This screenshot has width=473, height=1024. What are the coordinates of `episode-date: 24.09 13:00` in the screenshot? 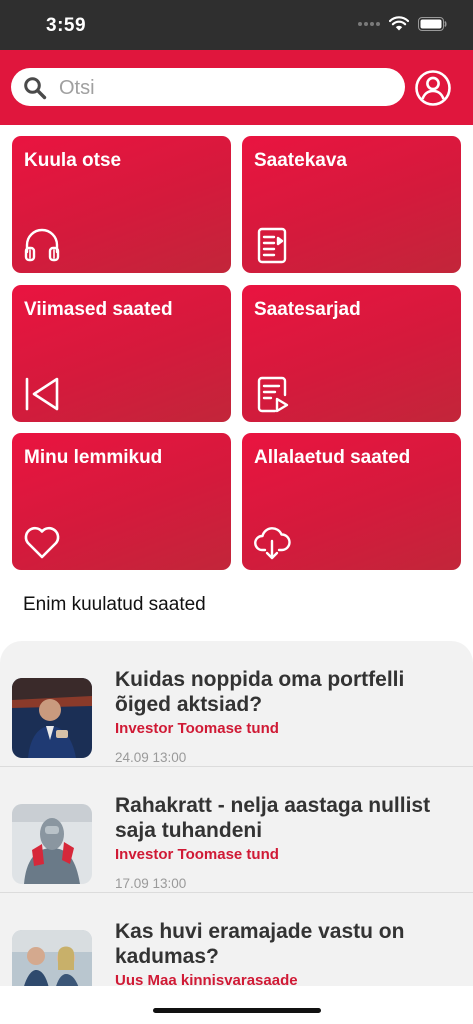 It's located at (151, 757).